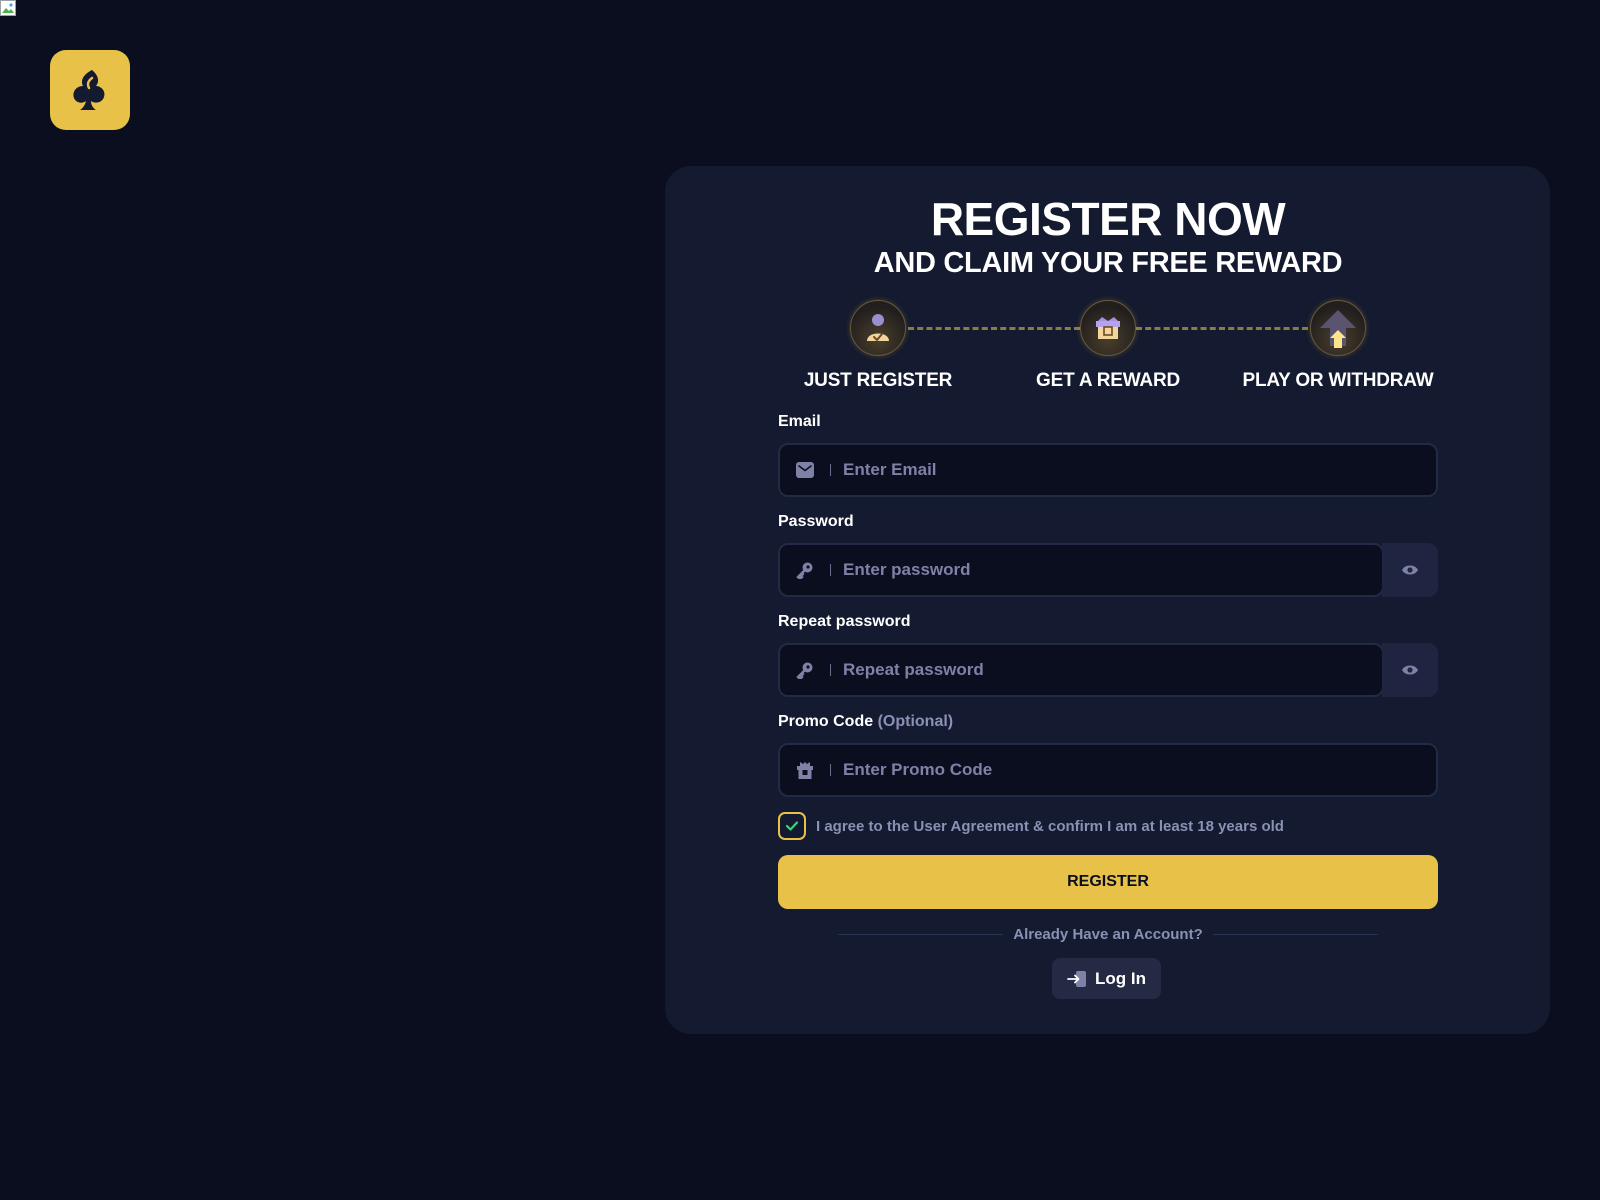  I want to click on login-button-label: Log In, so click(1120, 979).